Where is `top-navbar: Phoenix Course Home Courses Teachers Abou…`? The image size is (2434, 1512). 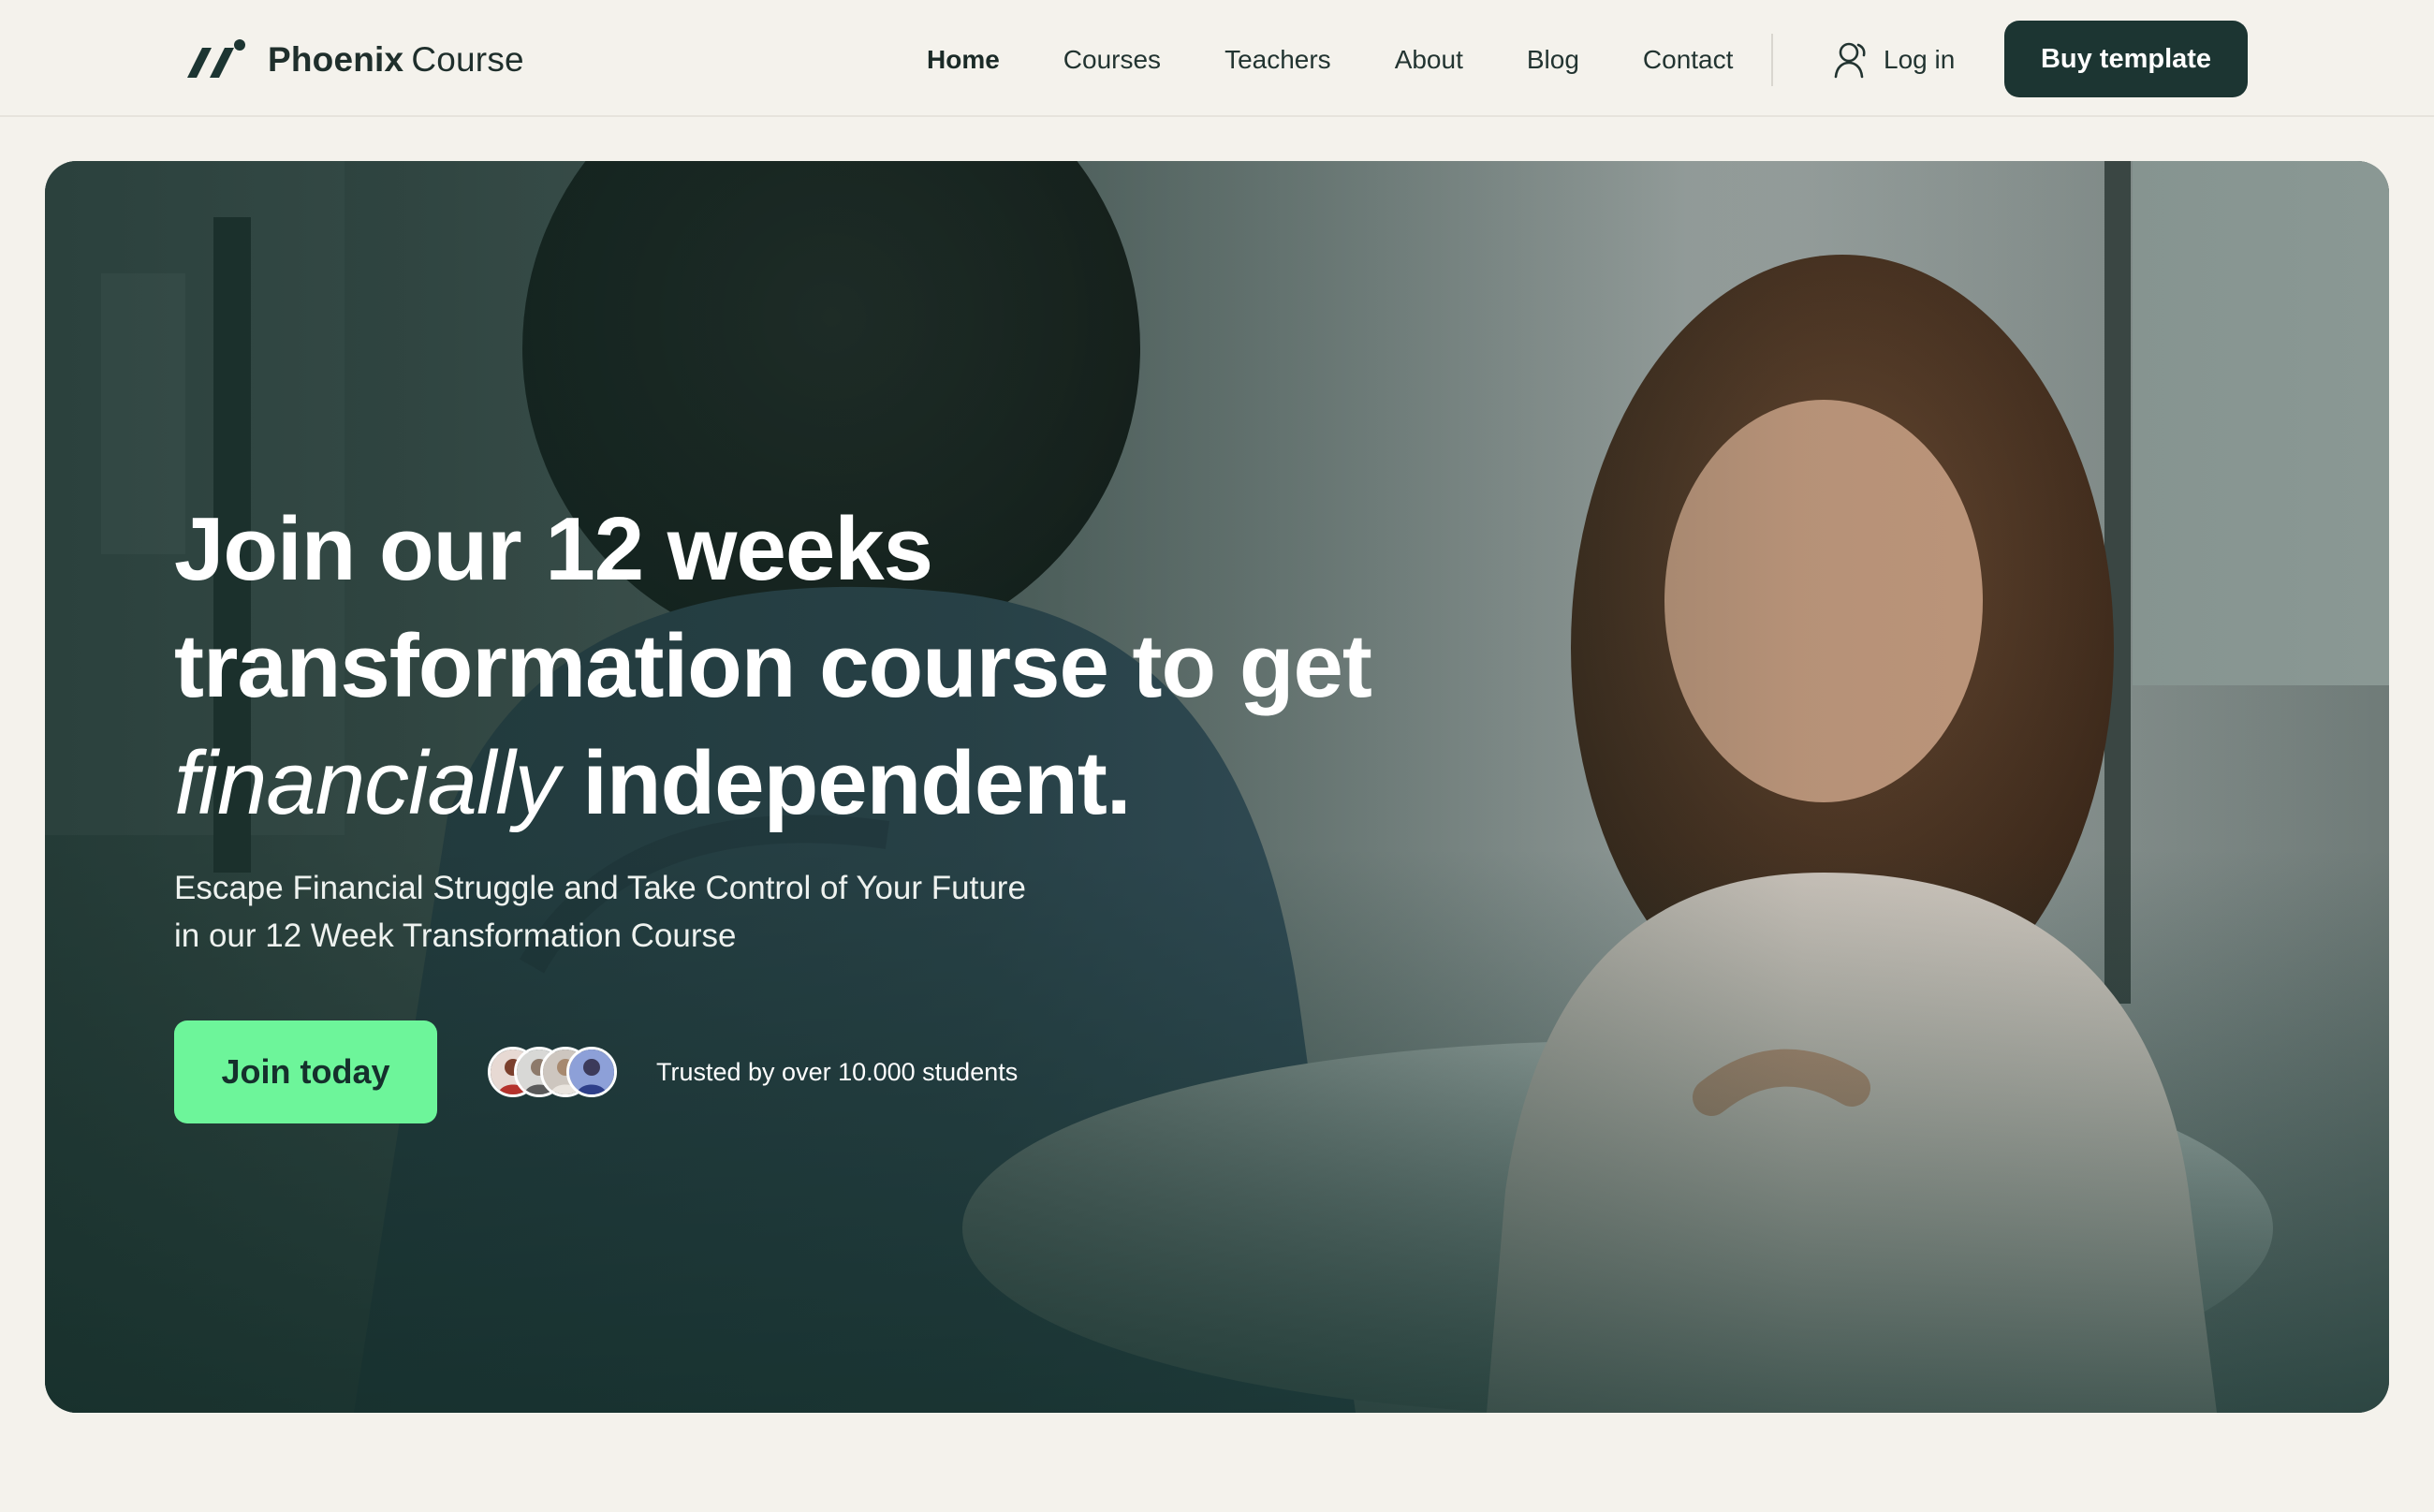
top-navbar: Phoenix Course Home Courses Teachers Abou… is located at coordinates (1217, 58).